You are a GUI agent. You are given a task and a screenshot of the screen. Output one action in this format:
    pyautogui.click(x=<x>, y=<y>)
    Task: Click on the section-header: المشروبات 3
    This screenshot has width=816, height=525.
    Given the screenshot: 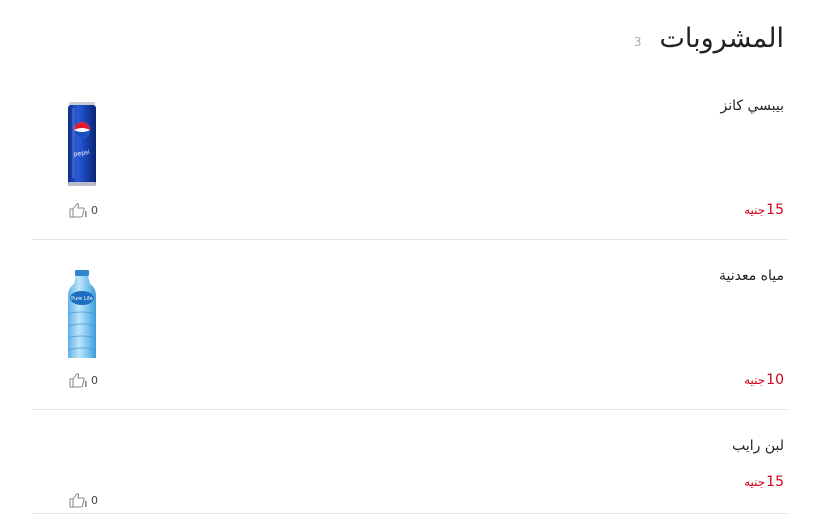 What is the action you would take?
    pyautogui.click(x=709, y=38)
    